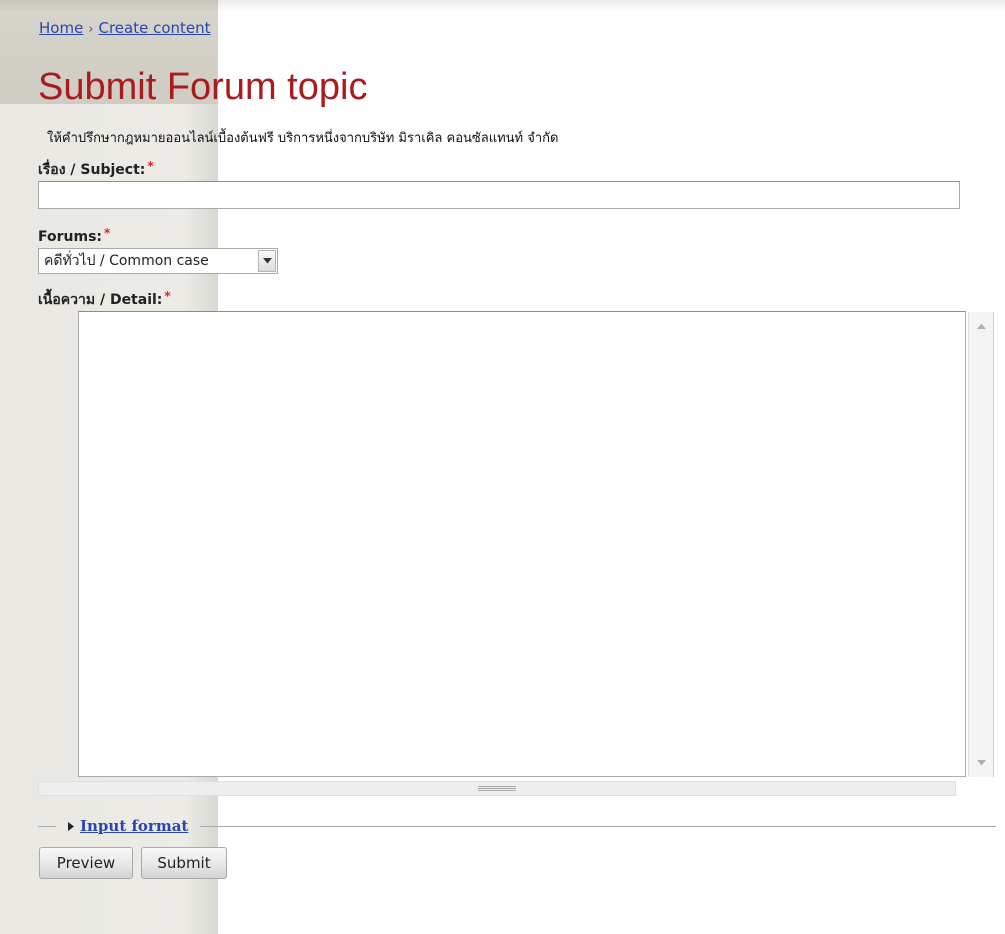 The width and height of the screenshot is (1005, 934). I want to click on scroll-up-arrow-icon, so click(981, 326).